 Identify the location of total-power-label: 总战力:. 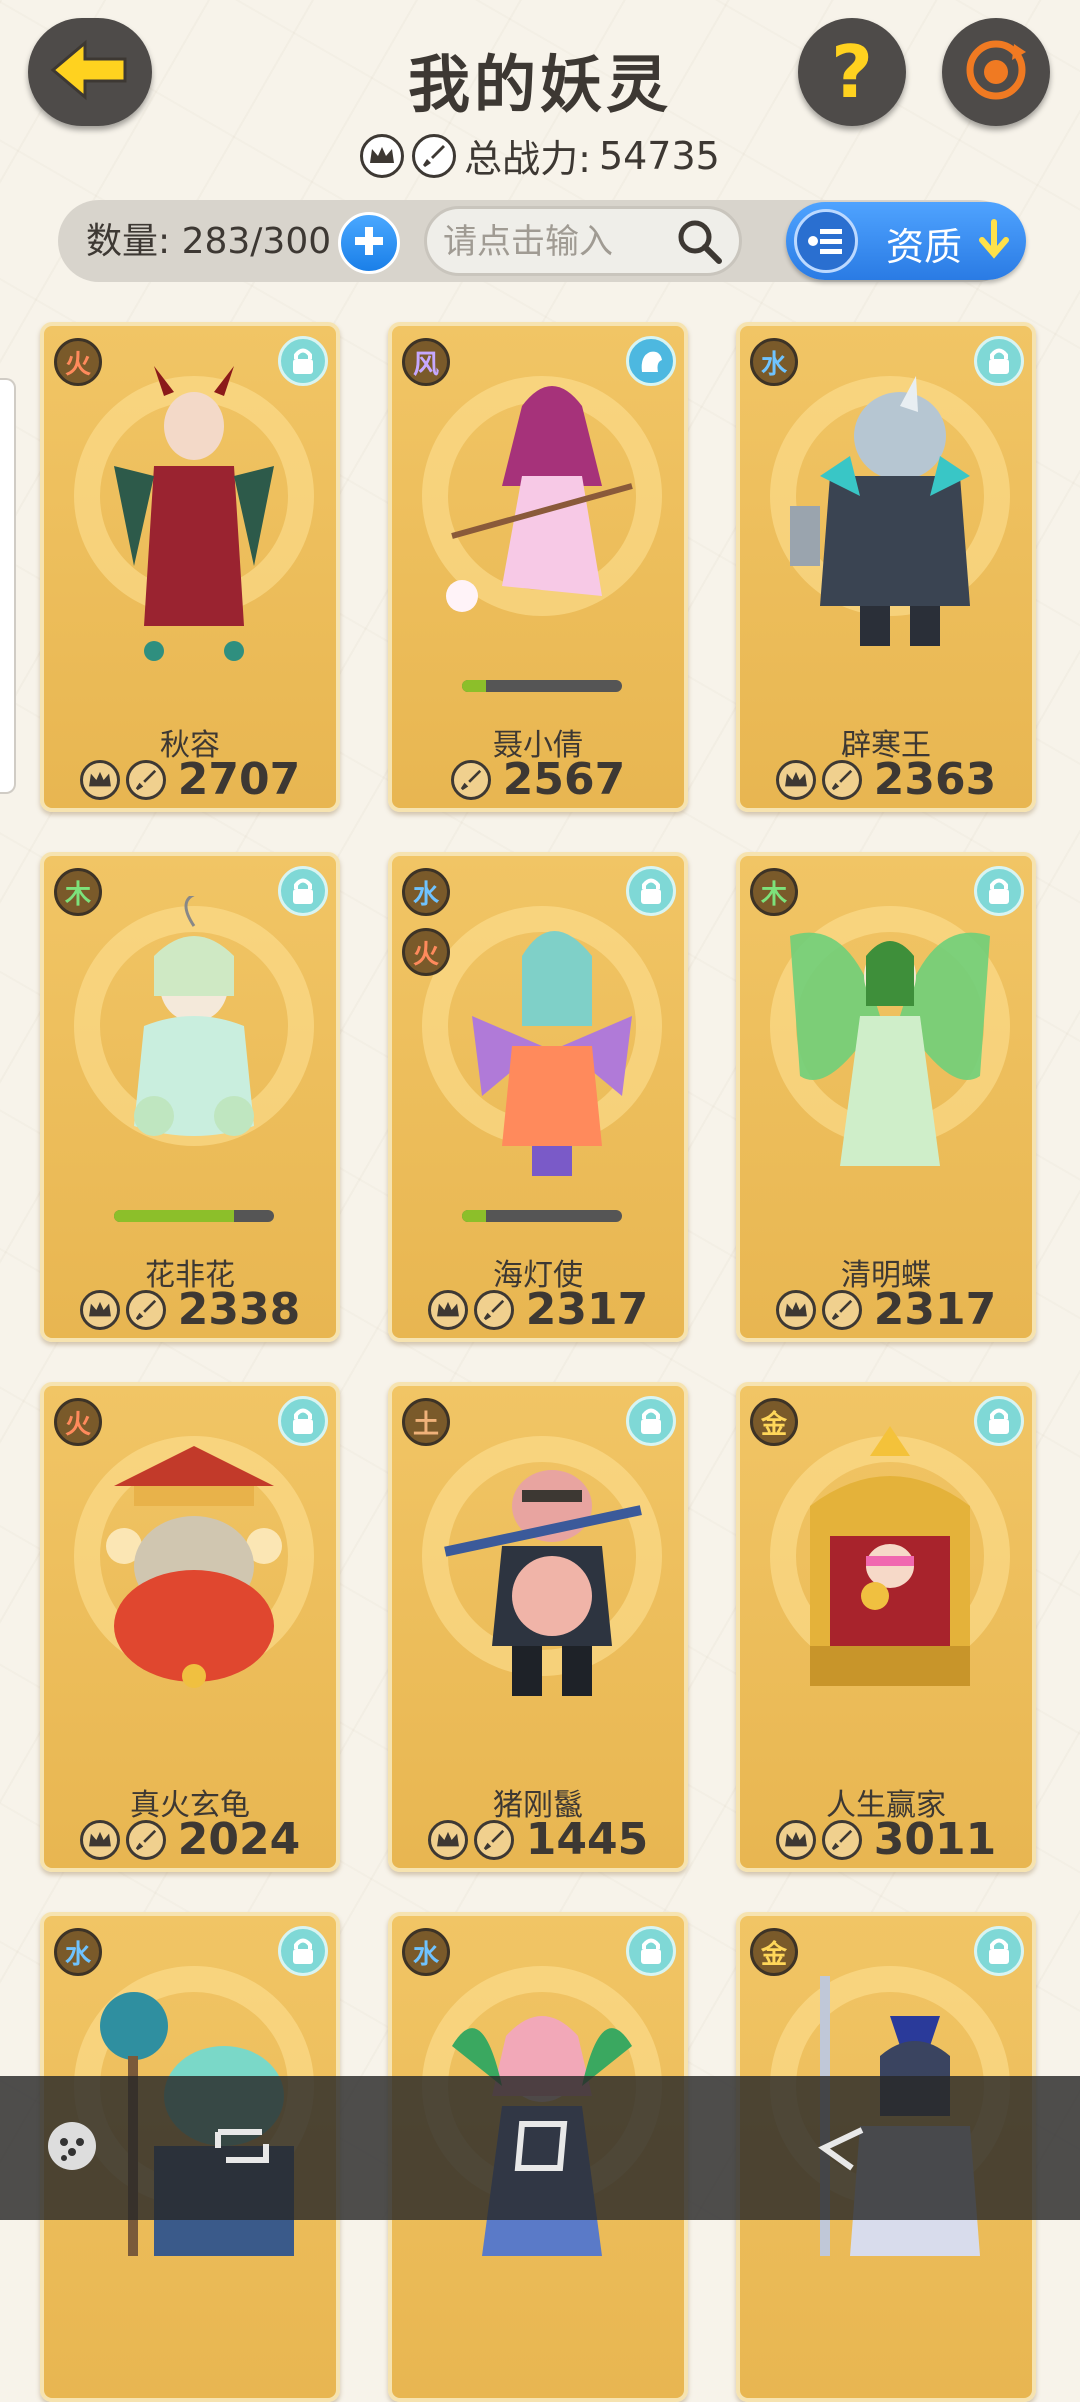
(527, 159).